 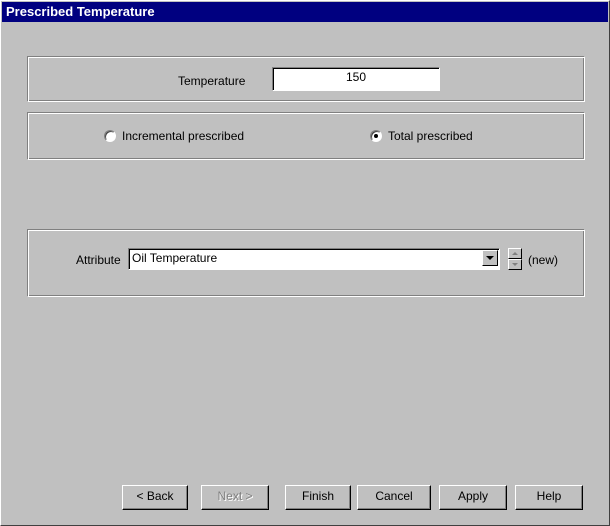 What do you see at coordinates (314, 259) in the screenshot?
I see `attribute-dropdown: Oil Temperature` at bounding box center [314, 259].